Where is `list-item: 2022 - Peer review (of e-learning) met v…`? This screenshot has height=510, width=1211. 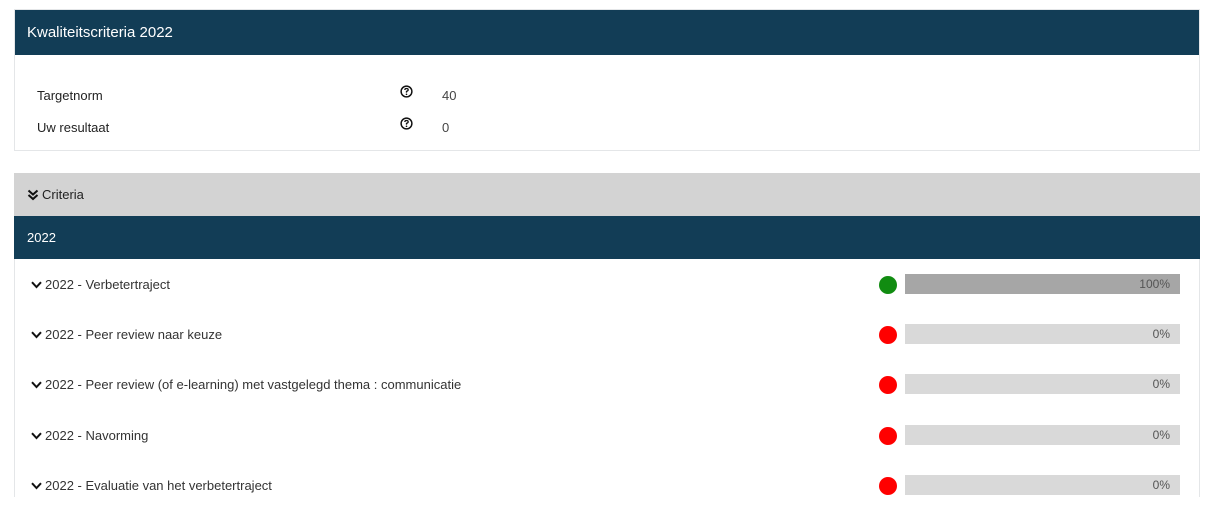
list-item: 2022 - Peer review (of e-learning) met v… is located at coordinates (607, 384).